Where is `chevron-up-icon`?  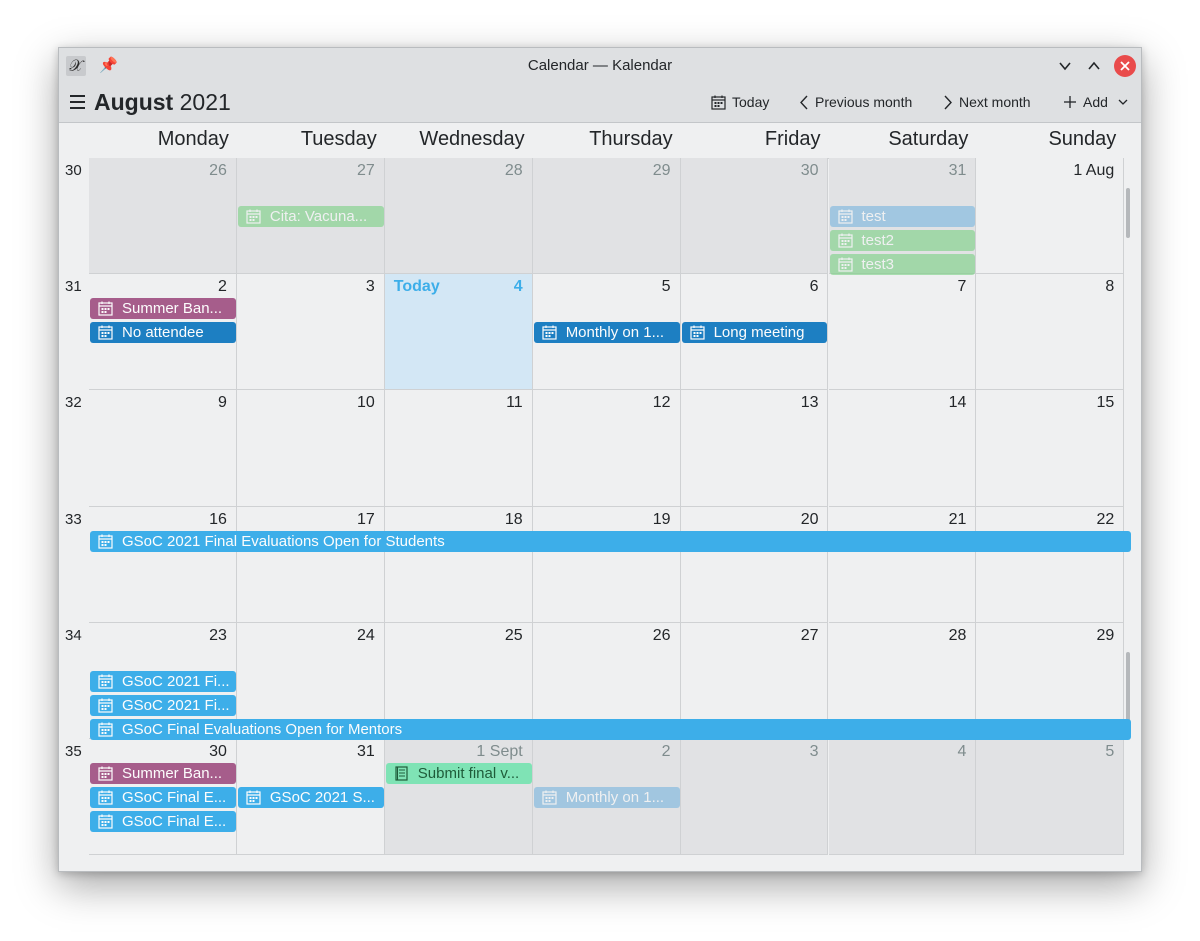
chevron-up-icon is located at coordinates (1094, 65).